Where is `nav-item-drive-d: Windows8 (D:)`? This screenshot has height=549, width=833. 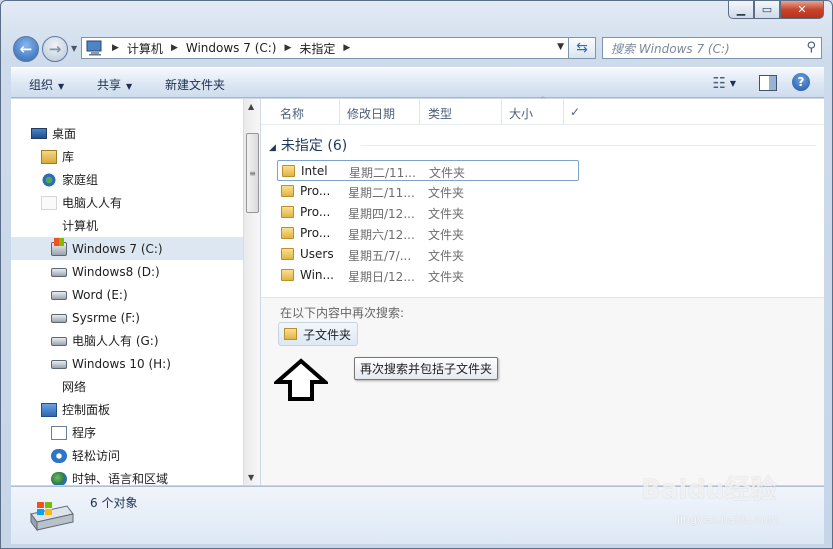 nav-item-drive-d: Windows8 (D:) is located at coordinates (127, 271).